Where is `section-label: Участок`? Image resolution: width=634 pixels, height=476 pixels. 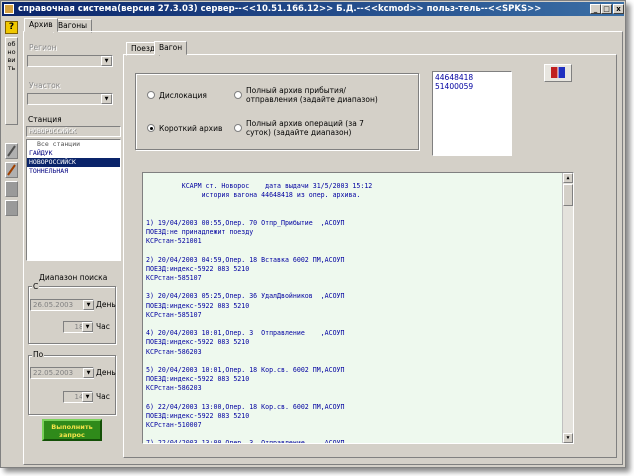
section-label: Участок is located at coordinates (45, 85).